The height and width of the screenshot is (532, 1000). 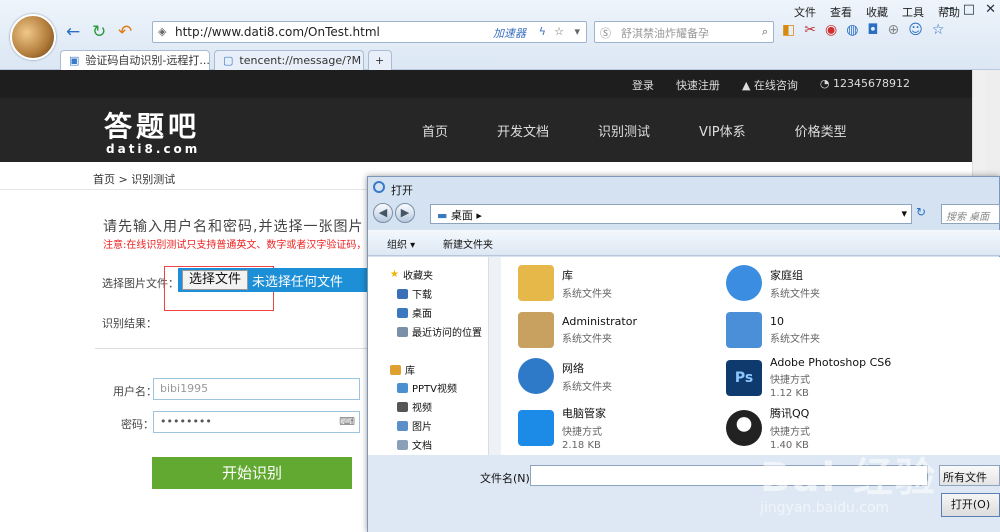 I want to click on maximize-icon: □, so click(x=969, y=9).